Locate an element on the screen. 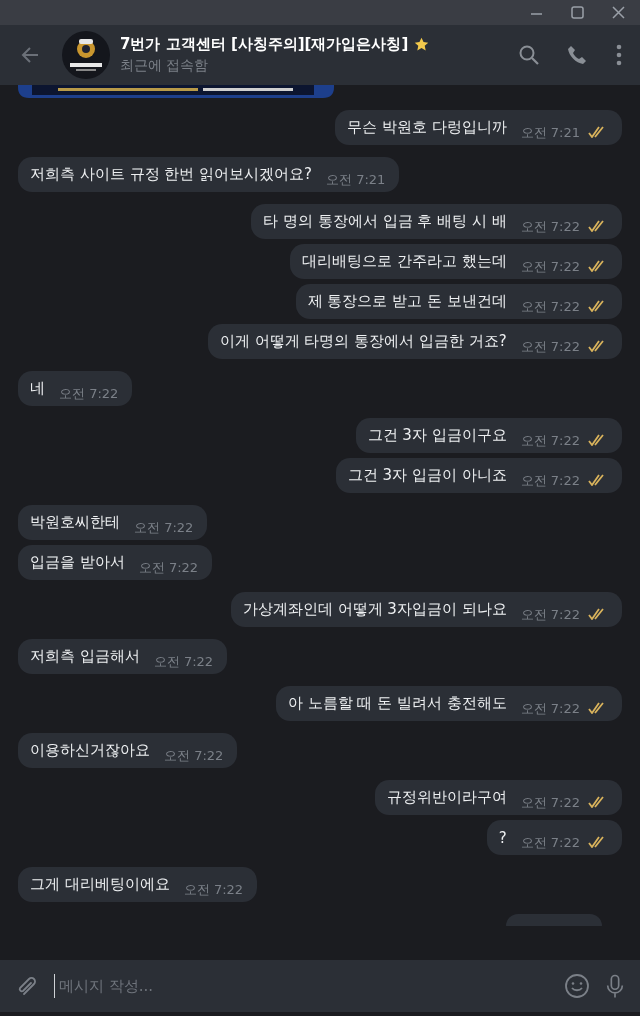 The width and height of the screenshot is (640, 1016). emoji-icon is located at coordinates (577, 986).